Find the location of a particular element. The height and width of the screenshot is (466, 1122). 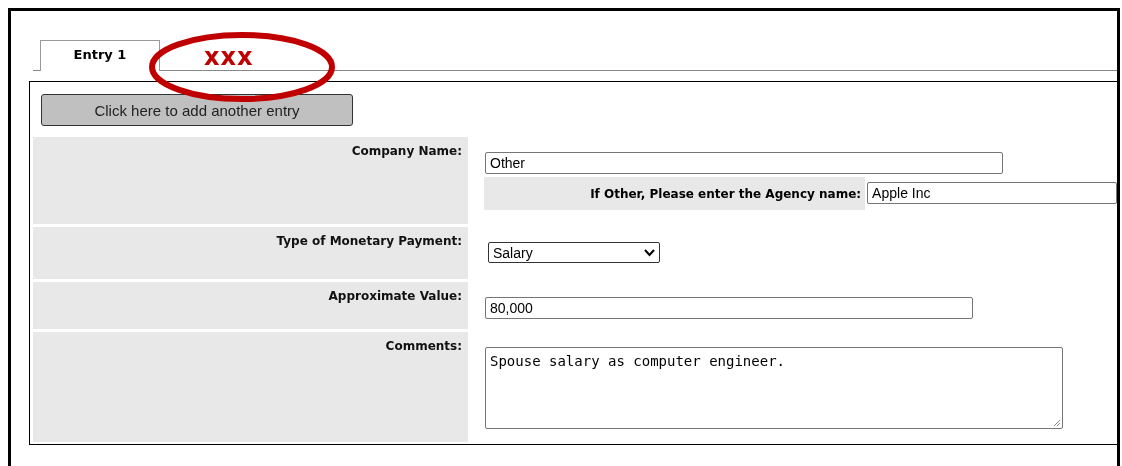

text-field: Apple Inc is located at coordinates (992, 193).